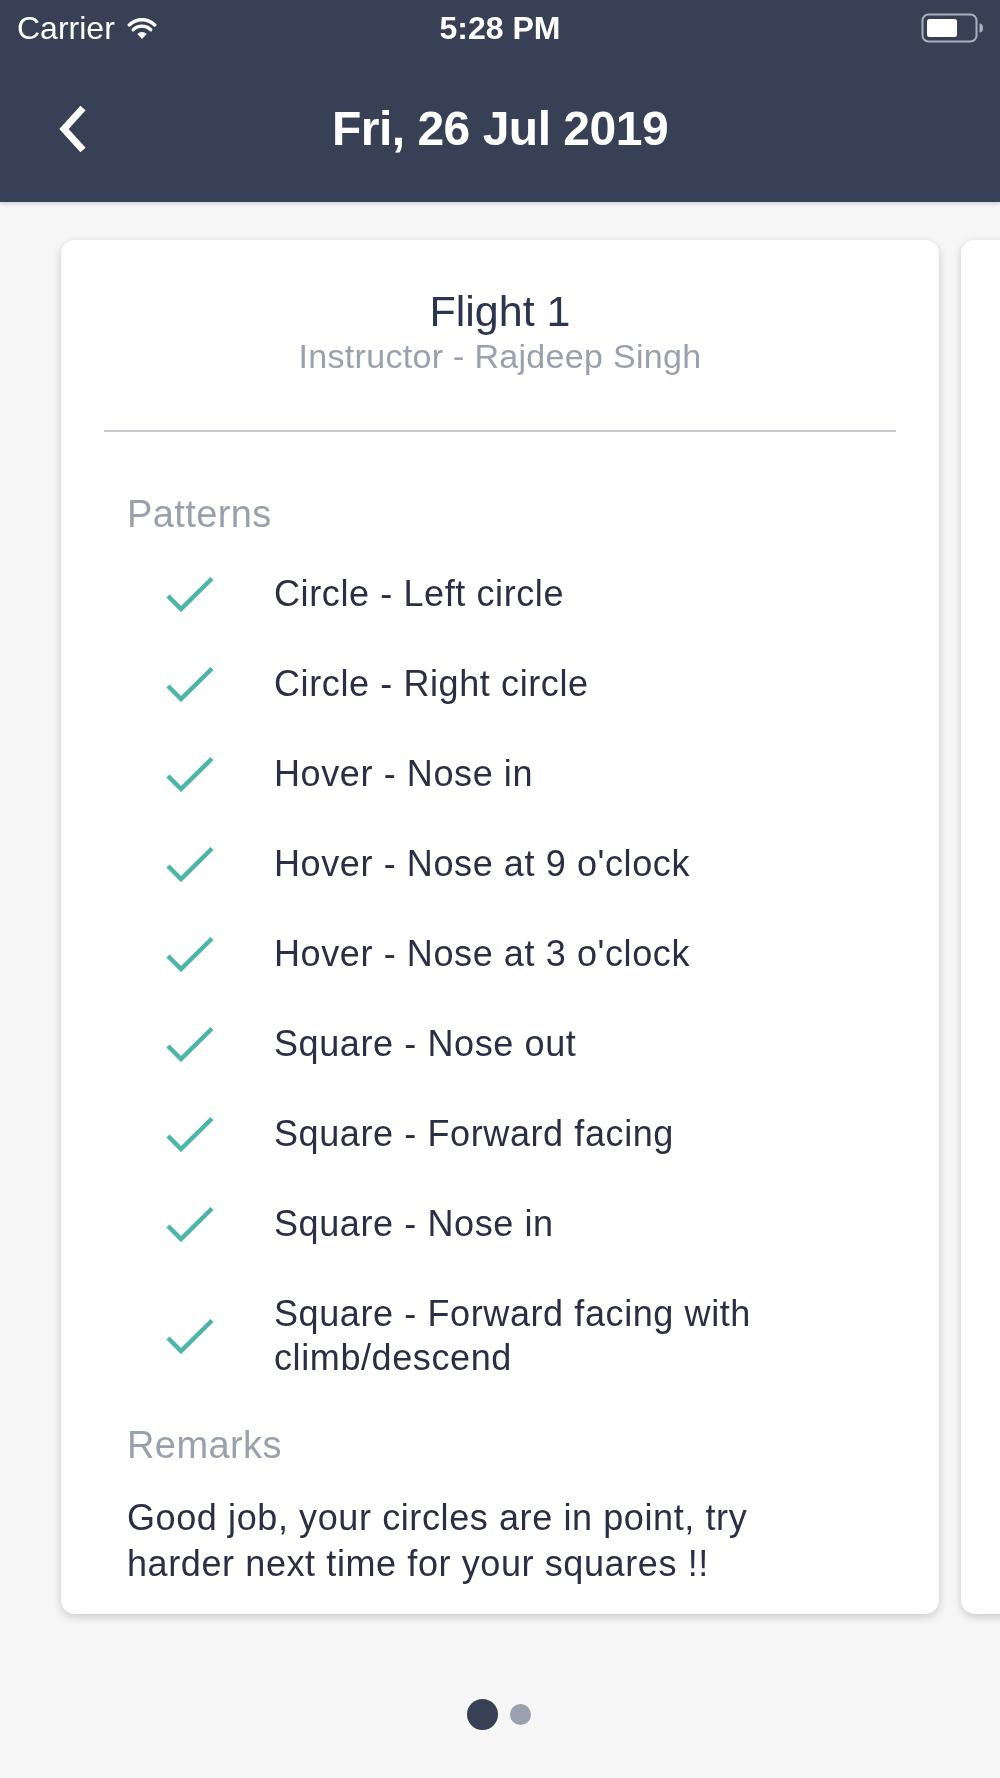 The height and width of the screenshot is (1778, 1000). Describe the element at coordinates (141, 28) in the screenshot. I see `wifi-icon` at that location.